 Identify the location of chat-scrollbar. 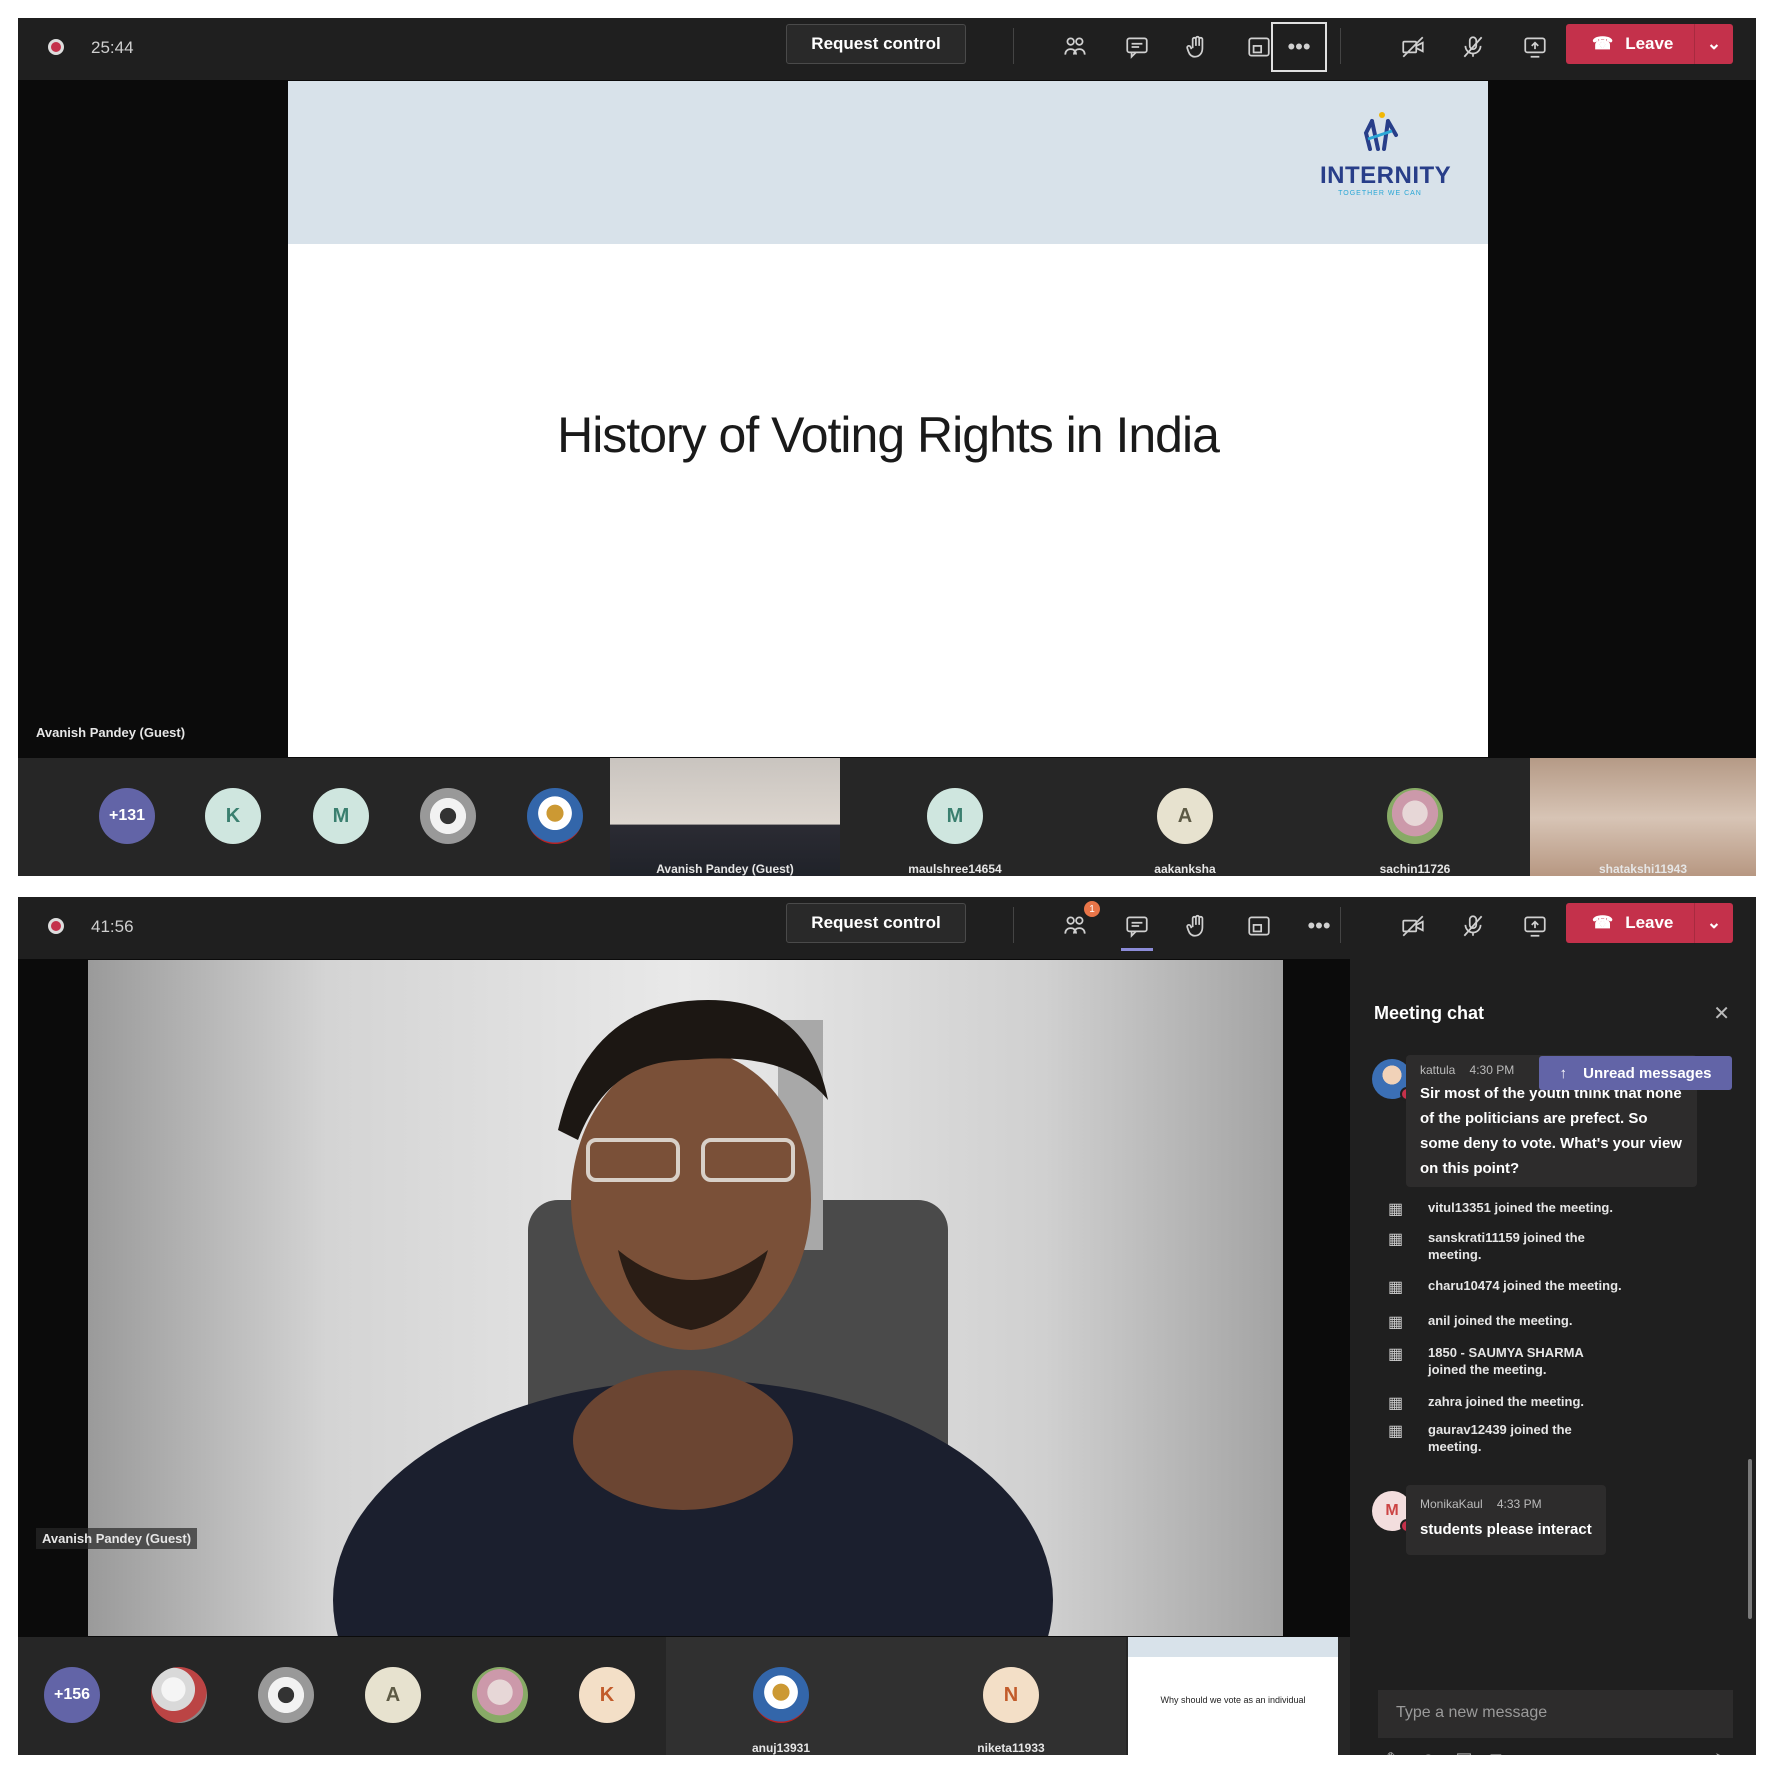
(1750, 1539).